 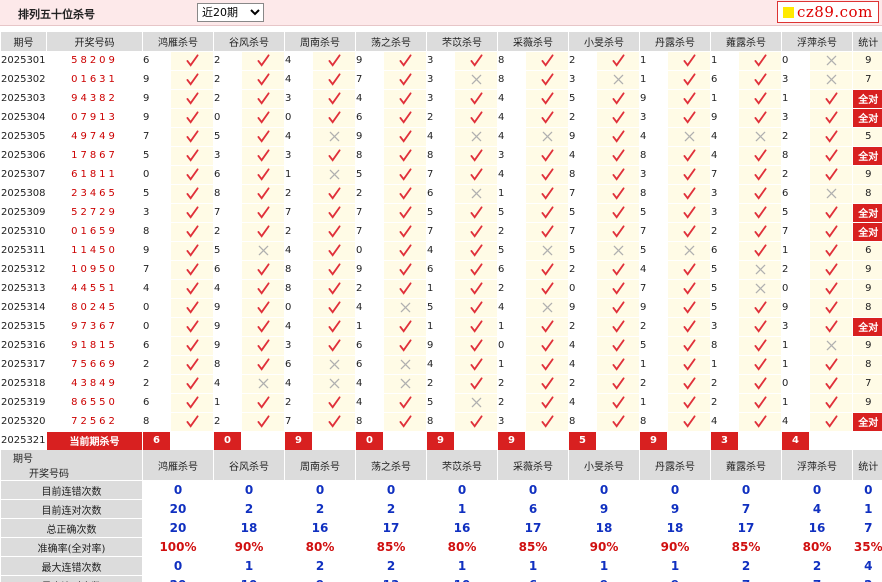 I want to click on summary-value: 17, so click(x=391, y=528).